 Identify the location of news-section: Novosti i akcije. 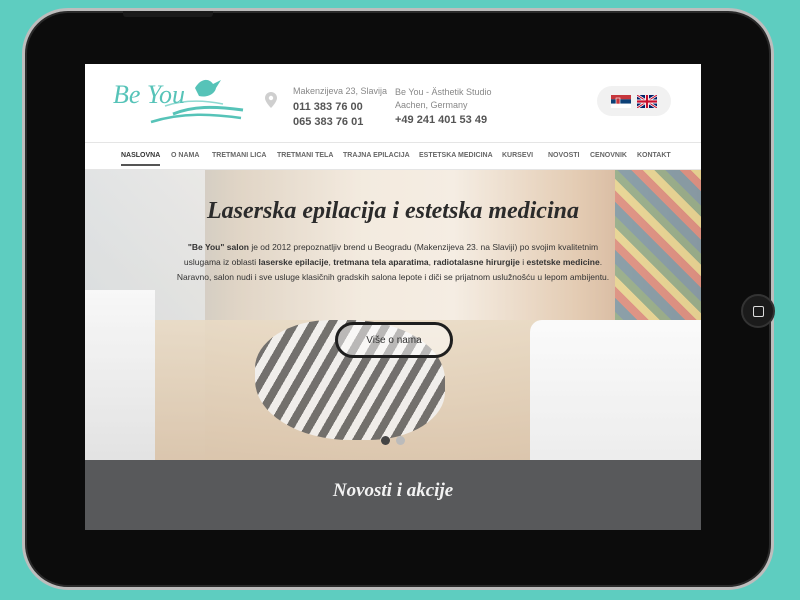
(393, 495).